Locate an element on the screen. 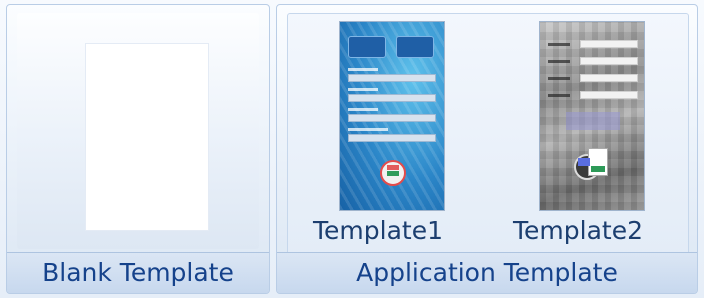  app-icon-flag is located at coordinates (584, 162).